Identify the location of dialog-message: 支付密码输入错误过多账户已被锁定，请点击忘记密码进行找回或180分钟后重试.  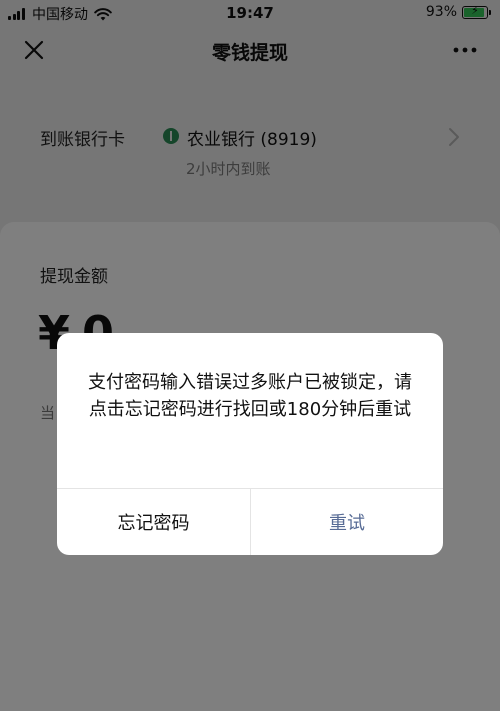
(250, 396).